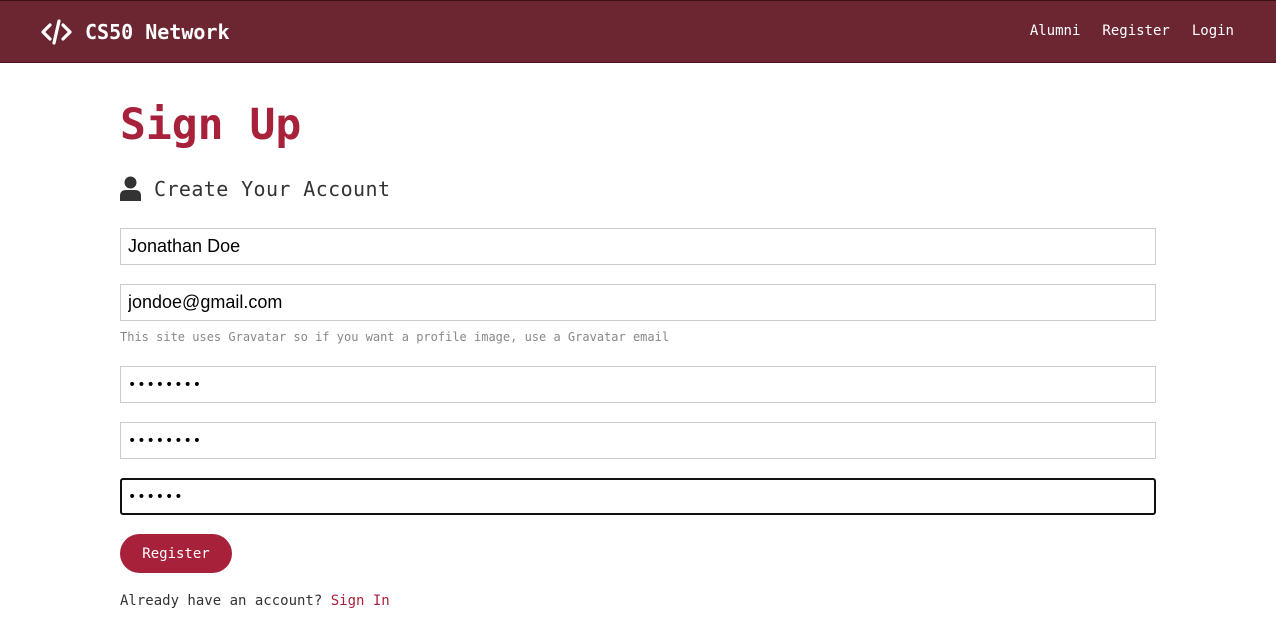  Describe the element at coordinates (157, 32) in the screenshot. I see `brand-name: CS50 Network` at that location.